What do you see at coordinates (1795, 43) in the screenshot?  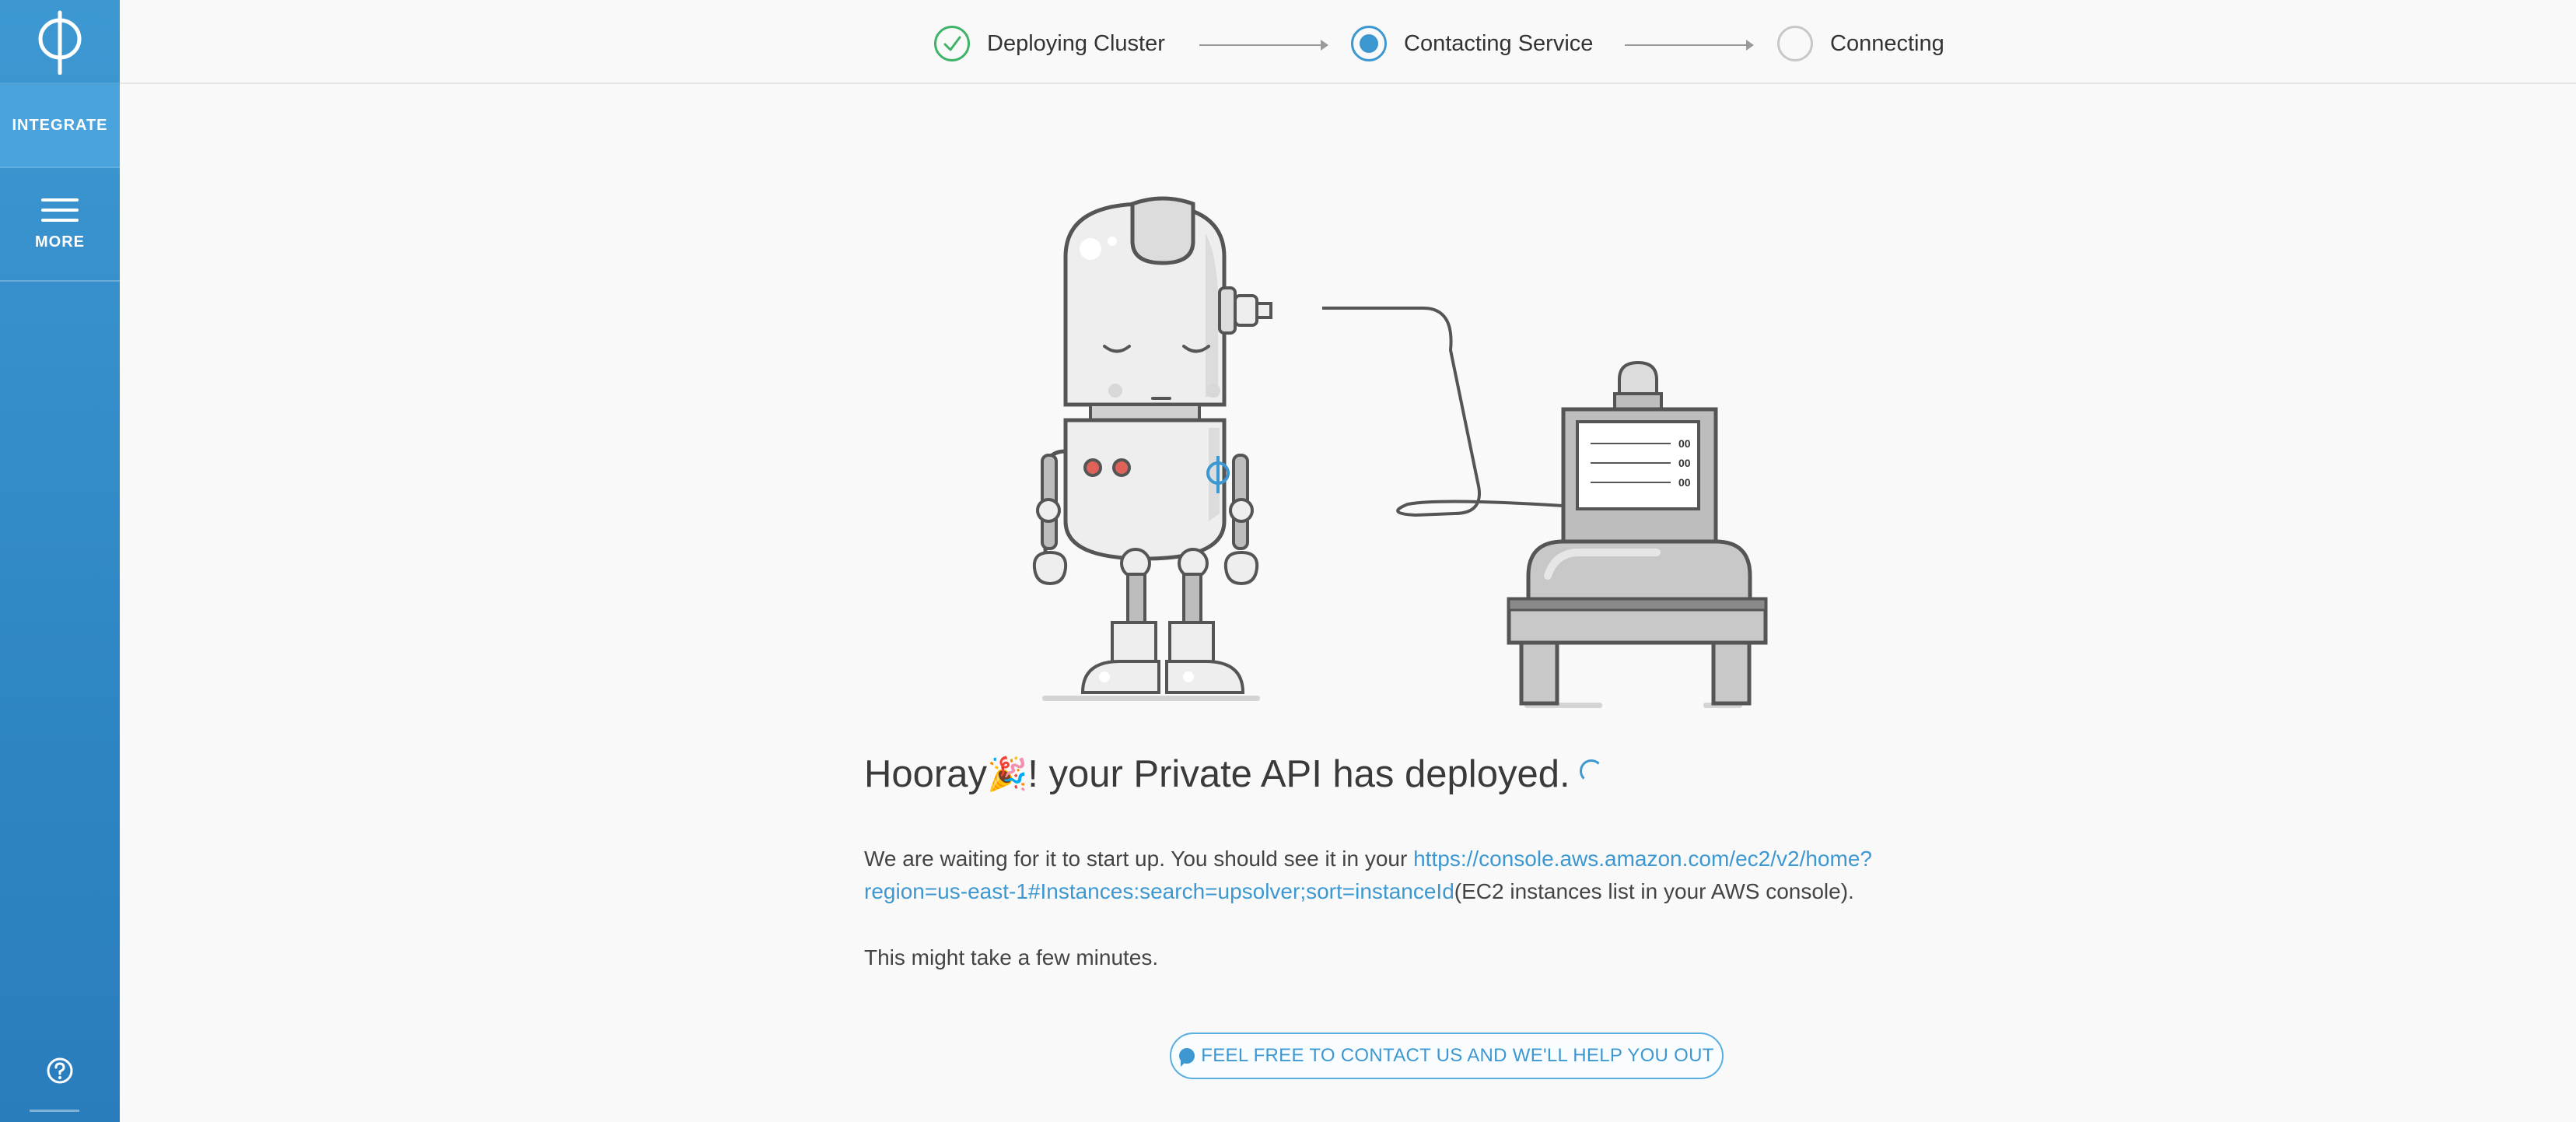 I see `empty-circle-icon` at bounding box center [1795, 43].